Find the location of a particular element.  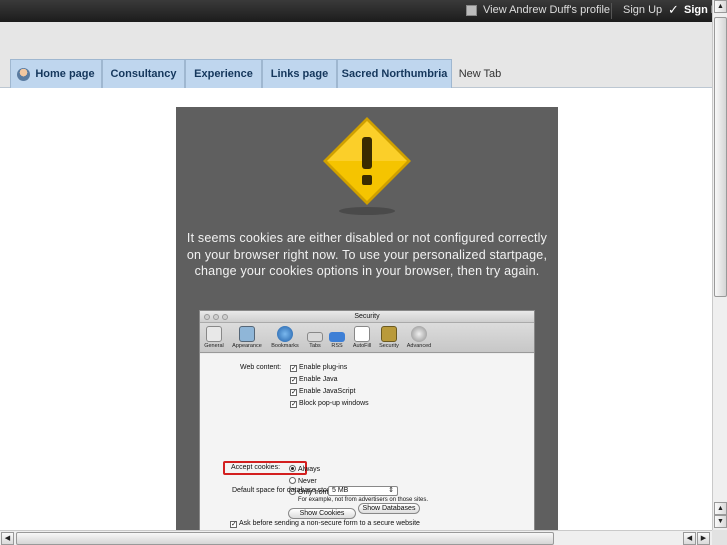

warning-icon is located at coordinates (367, 166).